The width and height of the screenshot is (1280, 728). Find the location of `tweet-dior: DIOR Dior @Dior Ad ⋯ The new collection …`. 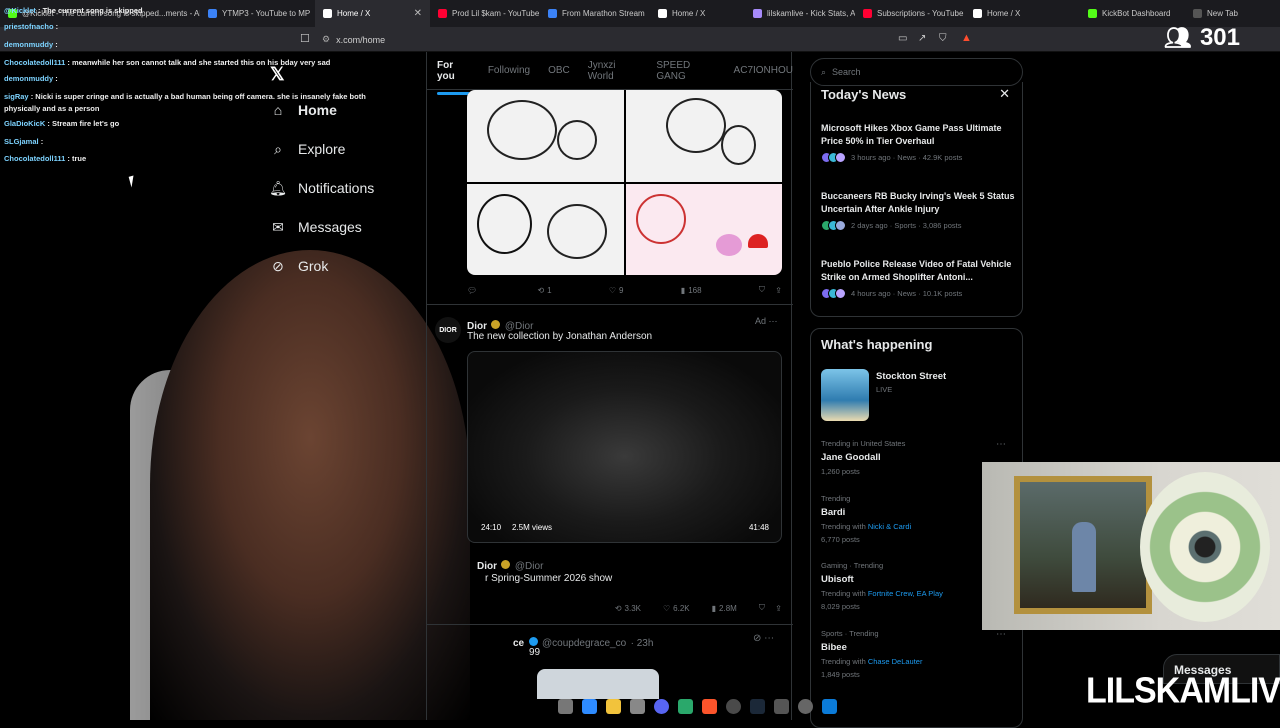

tweet-dior: DIOR Dior @Dior Ad ⋯ The new collection … is located at coordinates (610, 464).